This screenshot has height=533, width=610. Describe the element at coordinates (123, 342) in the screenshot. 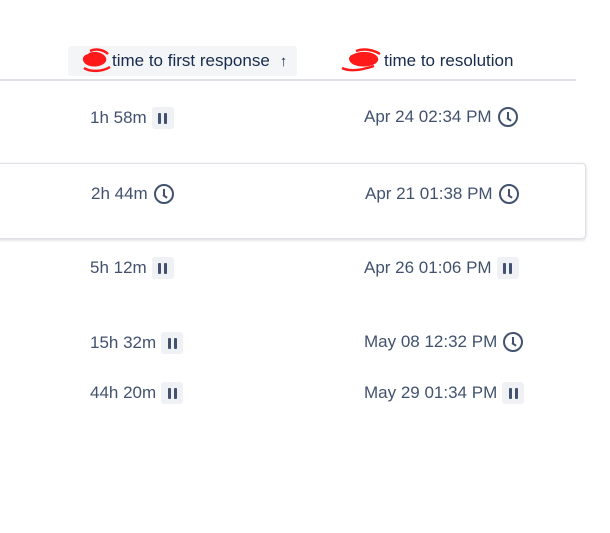

I see `first-response-value: 15h 32m` at that location.